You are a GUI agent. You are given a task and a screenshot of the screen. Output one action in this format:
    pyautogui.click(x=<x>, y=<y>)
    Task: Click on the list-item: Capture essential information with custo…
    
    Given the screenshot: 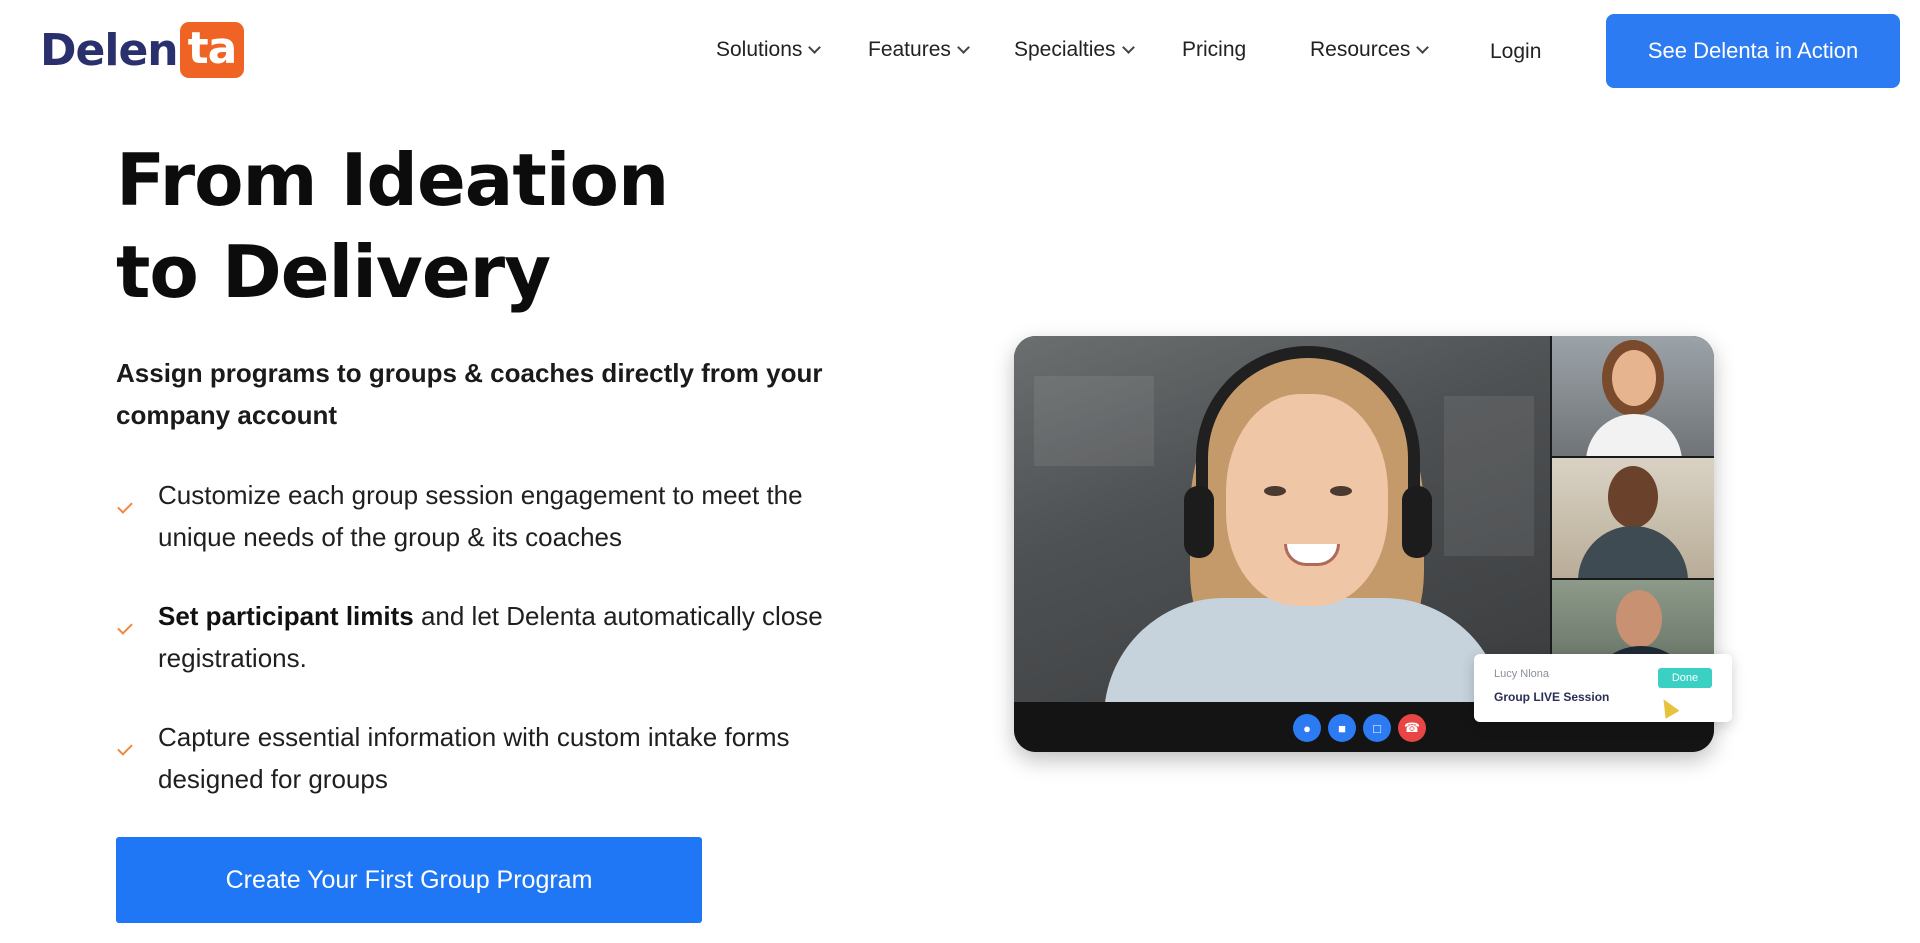 What is the action you would take?
    pyautogui.click(x=486, y=758)
    